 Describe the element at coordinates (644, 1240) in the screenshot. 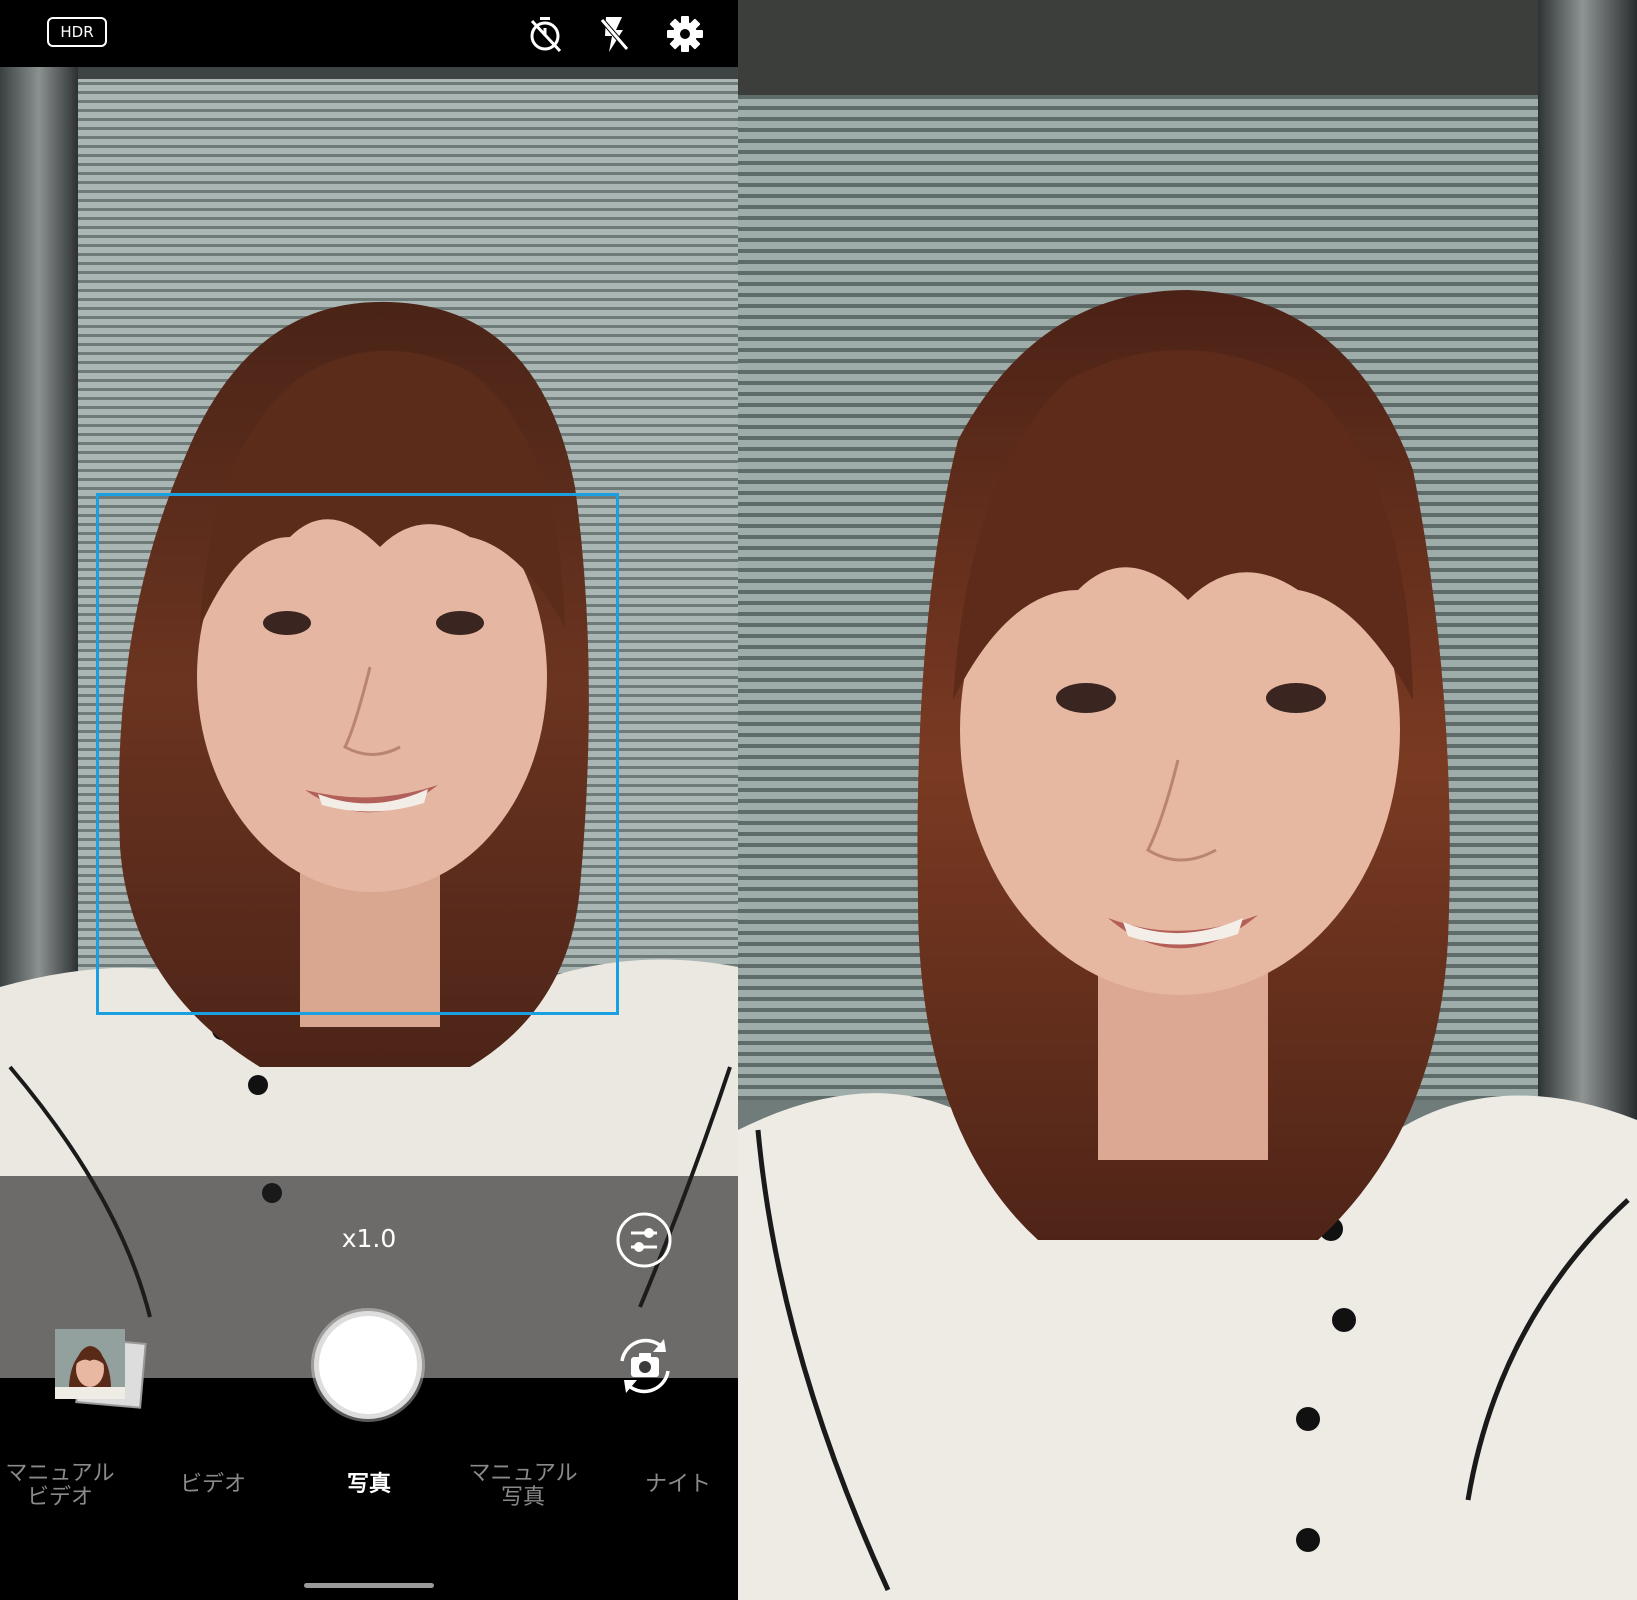

I see `adjust-sliders-icon` at that location.